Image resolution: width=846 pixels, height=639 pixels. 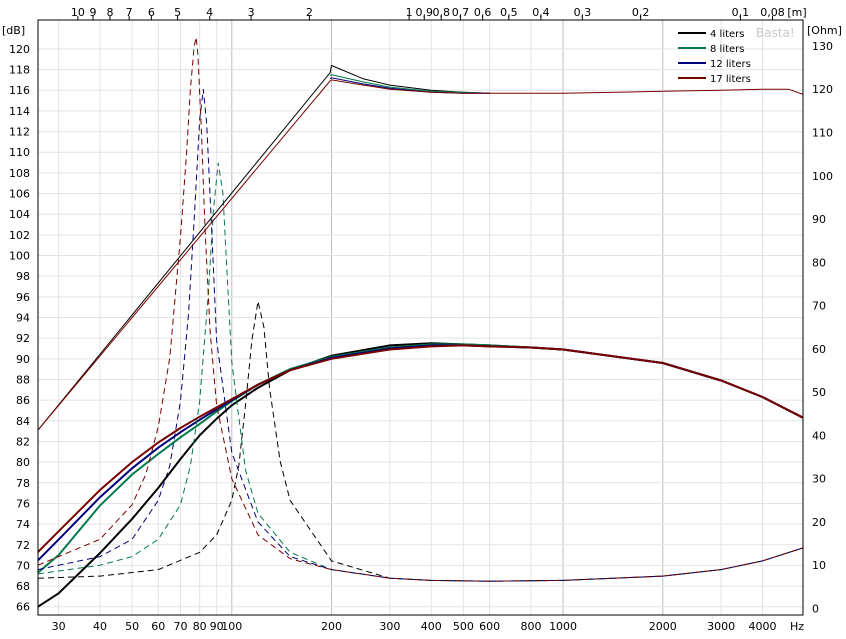 What do you see at coordinates (19, 235) in the screenshot?
I see `y-tick-label: 102` at bounding box center [19, 235].